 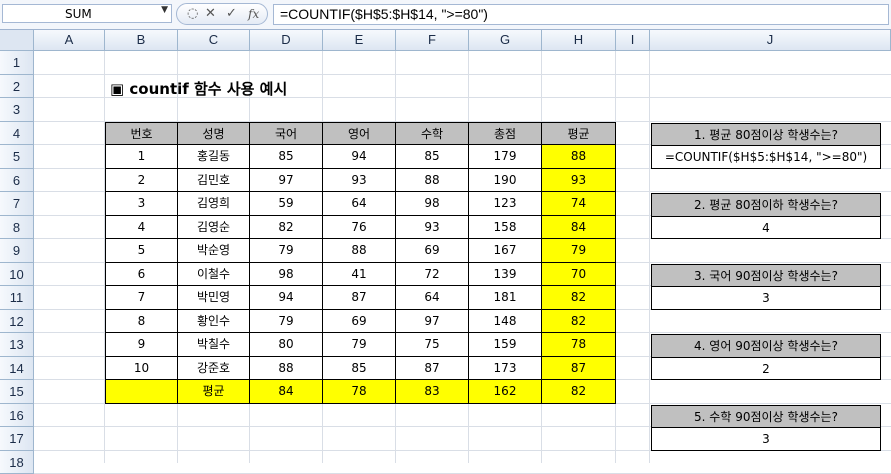 What do you see at coordinates (17, 416) in the screenshot?
I see `row-header-16: 16` at bounding box center [17, 416].